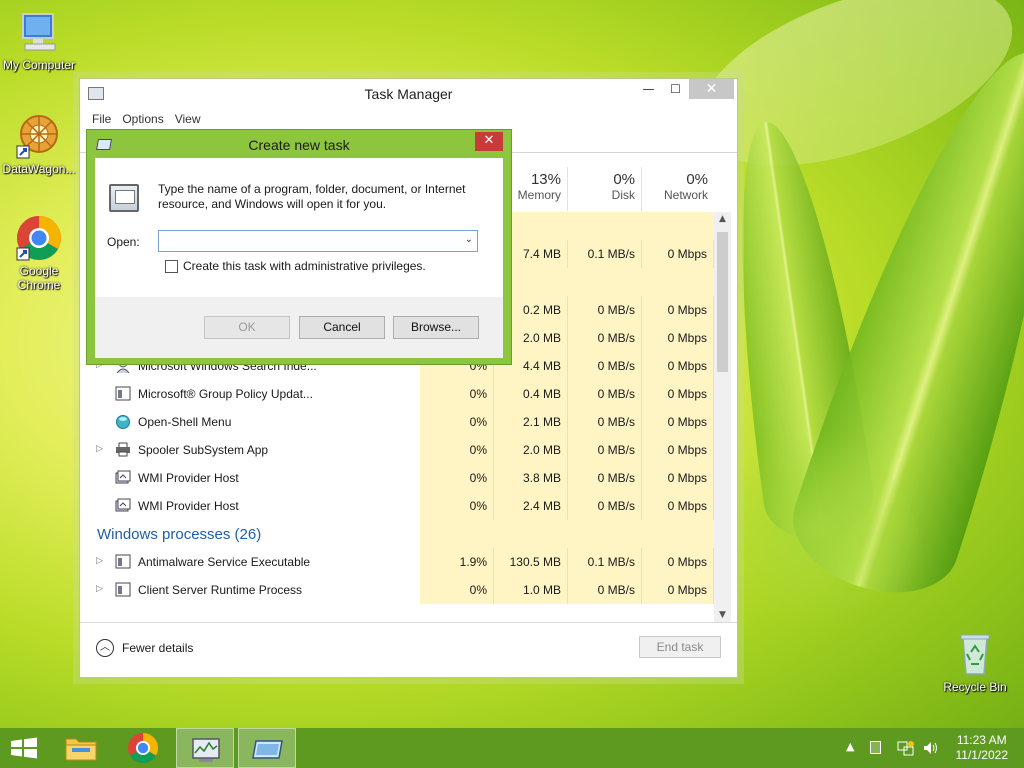  I want to click on task-manager-footer: ︿ Fewer details End task, so click(408, 649).